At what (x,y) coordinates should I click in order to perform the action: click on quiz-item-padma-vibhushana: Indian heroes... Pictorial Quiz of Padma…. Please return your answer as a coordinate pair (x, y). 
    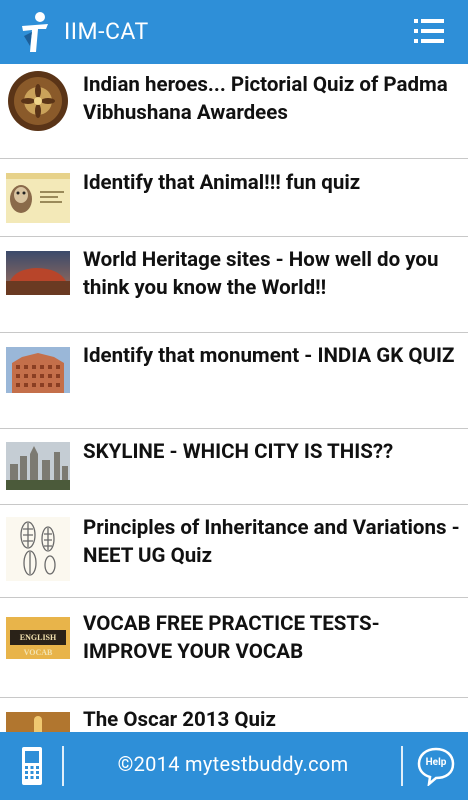
    Looking at the image, I should click on (234, 111).